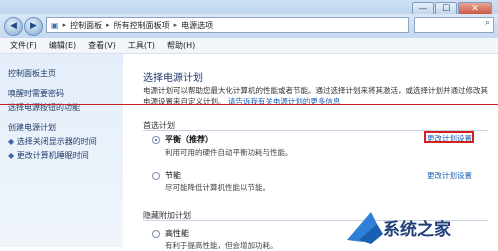 This screenshot has height=251, width=498. What do you see at coordinates (177, 233) in the screenshot?
I see `plan-name-high-performance: 高性能` at bounding box center [177, 233].